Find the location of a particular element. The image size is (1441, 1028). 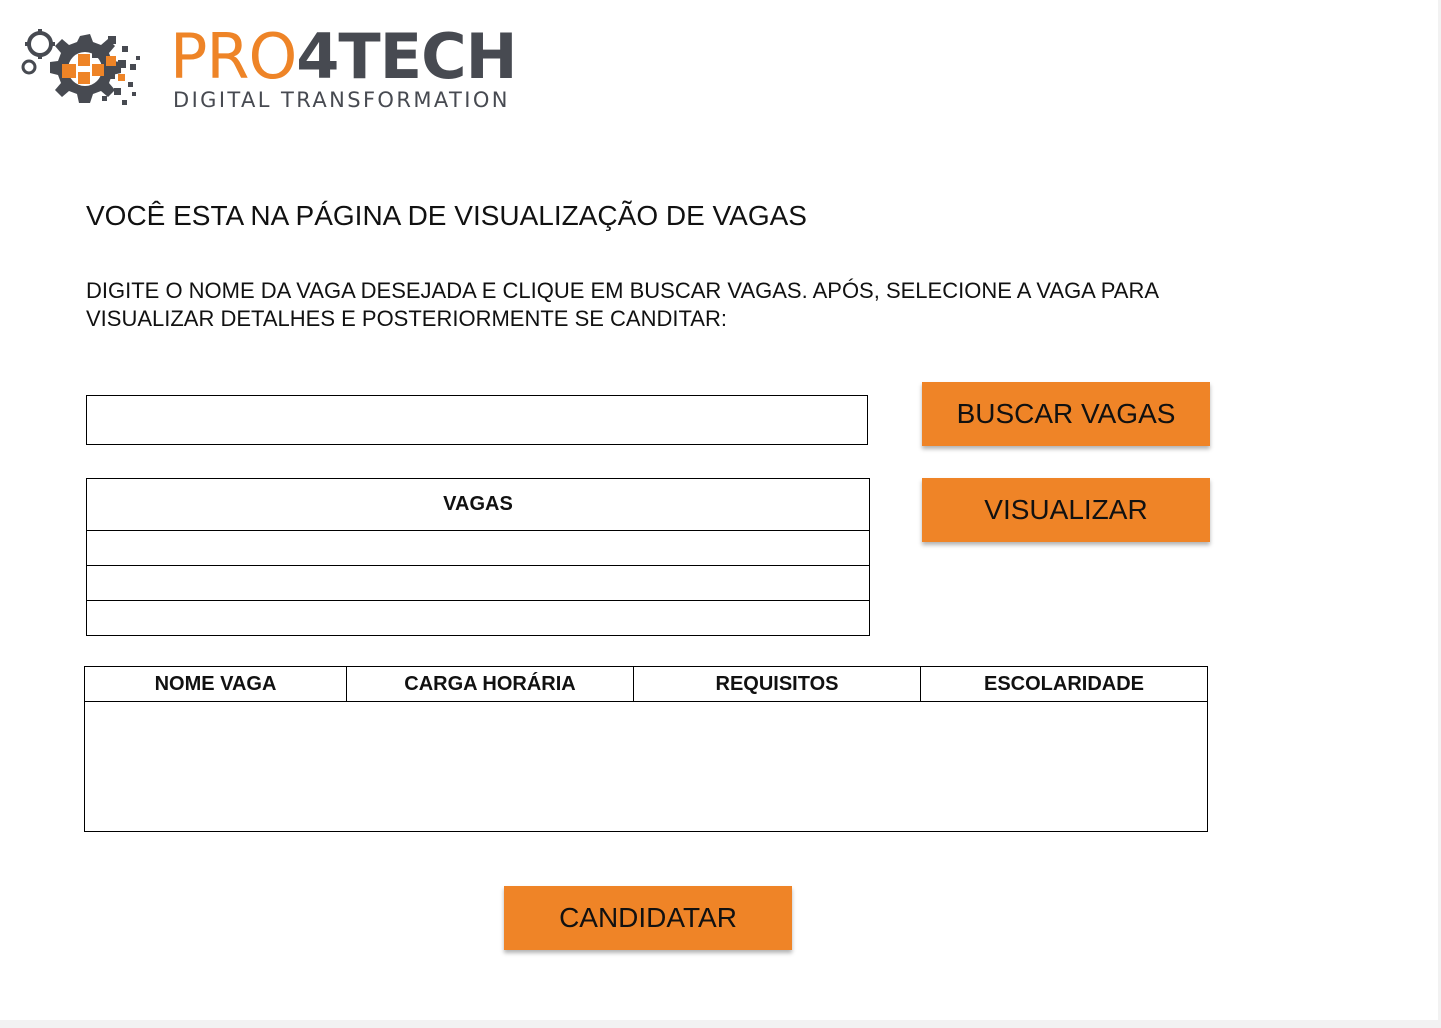

column-header-nome-vaga: NOME VAGA is located at coordinates (215, 684).